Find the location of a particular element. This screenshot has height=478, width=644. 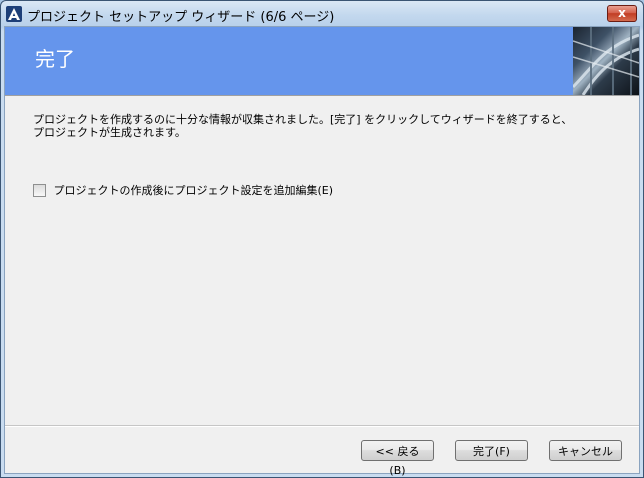

cancel-button: キャンセル is located at coordinates (585, 450).